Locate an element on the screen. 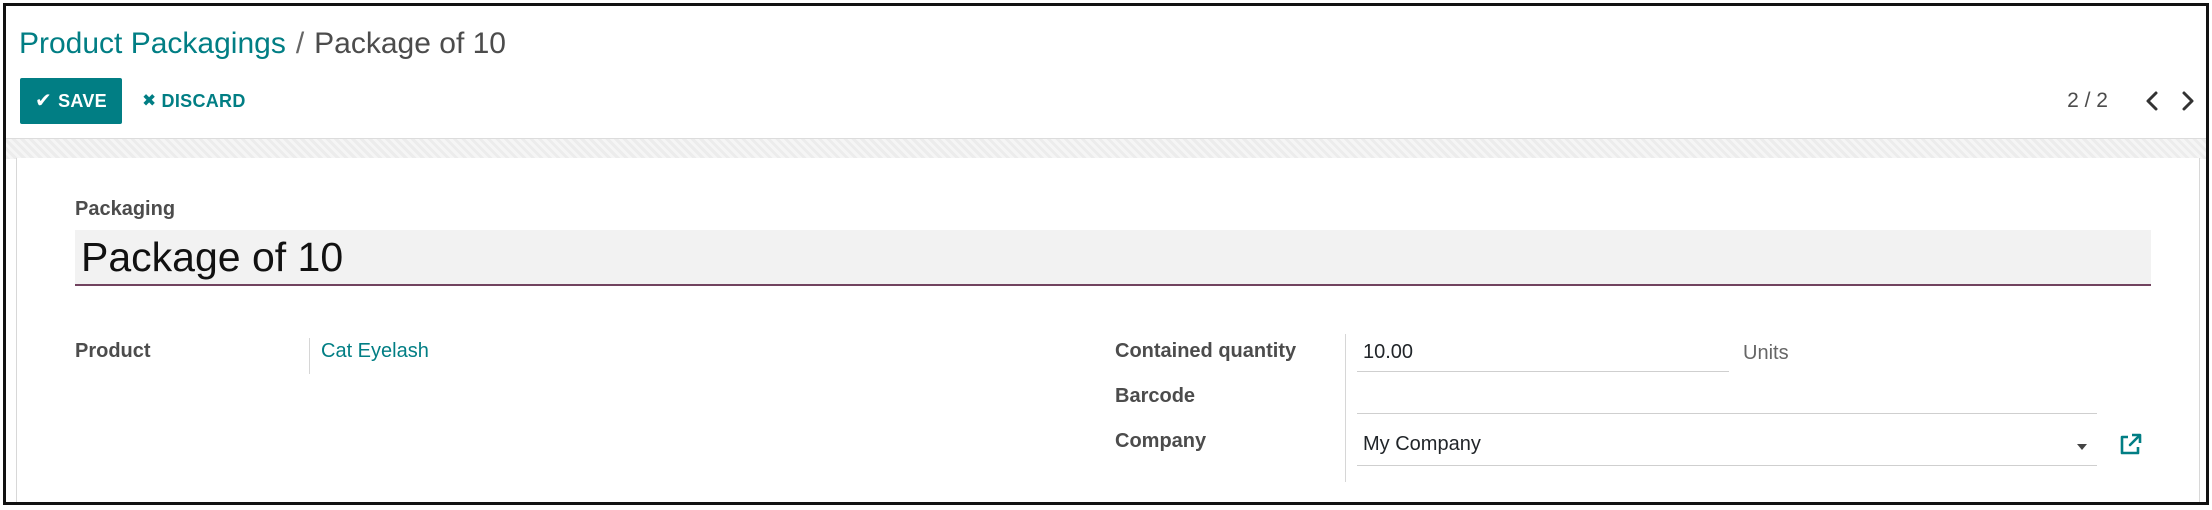  barcode-label: Barcode is located at coordinates (1155, 396).